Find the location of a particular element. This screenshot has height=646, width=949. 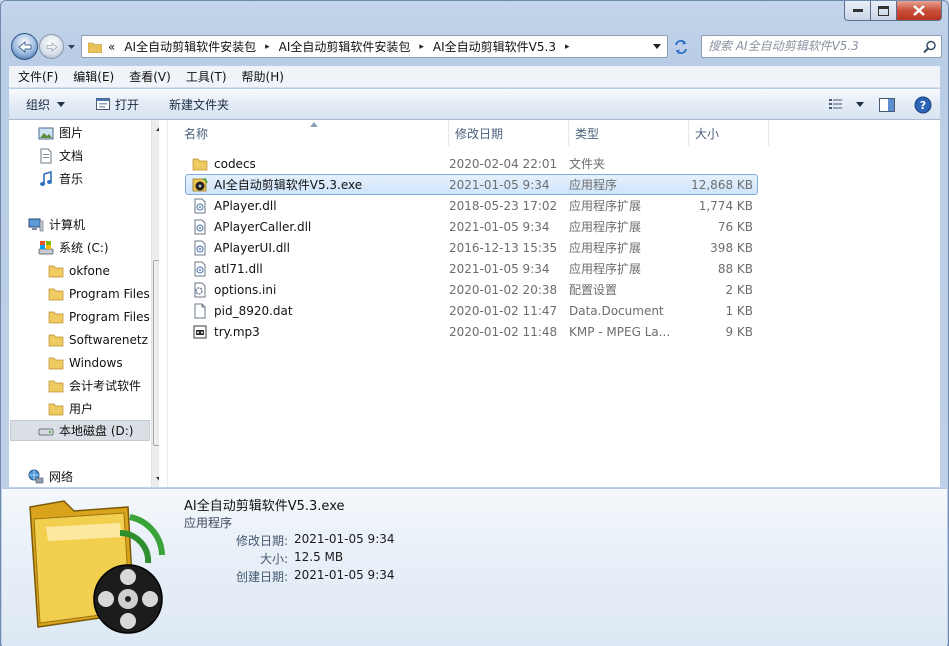

dll-icon is located at coordinates (200, 247).